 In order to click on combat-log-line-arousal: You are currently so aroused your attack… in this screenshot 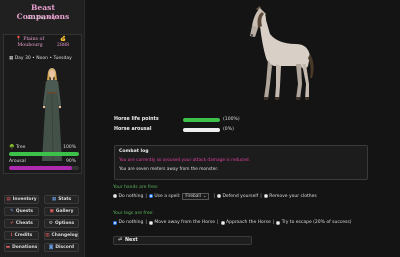, I will do `click(185, 160)`.